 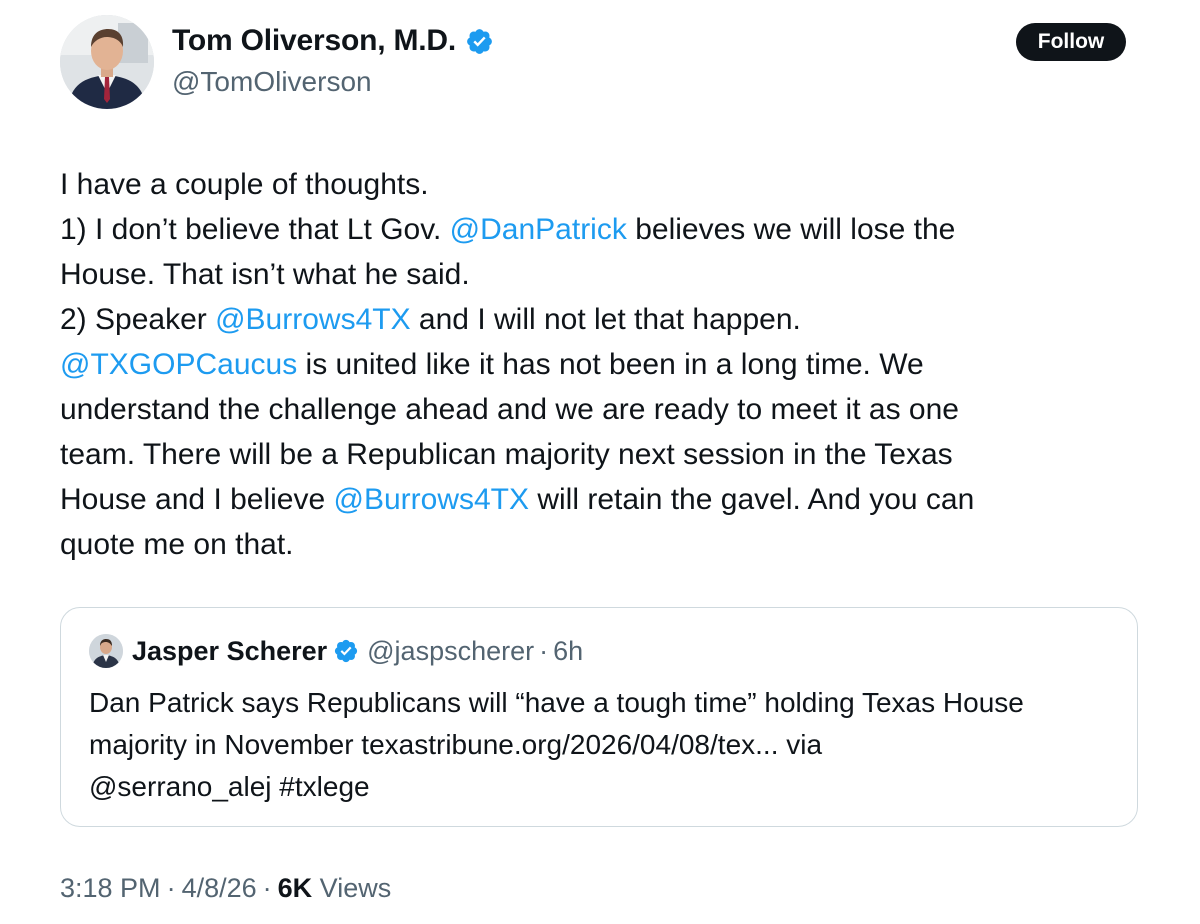 I want to click on author-name-row: Tom Oliverson, M.D., so click(x=333, y=41).